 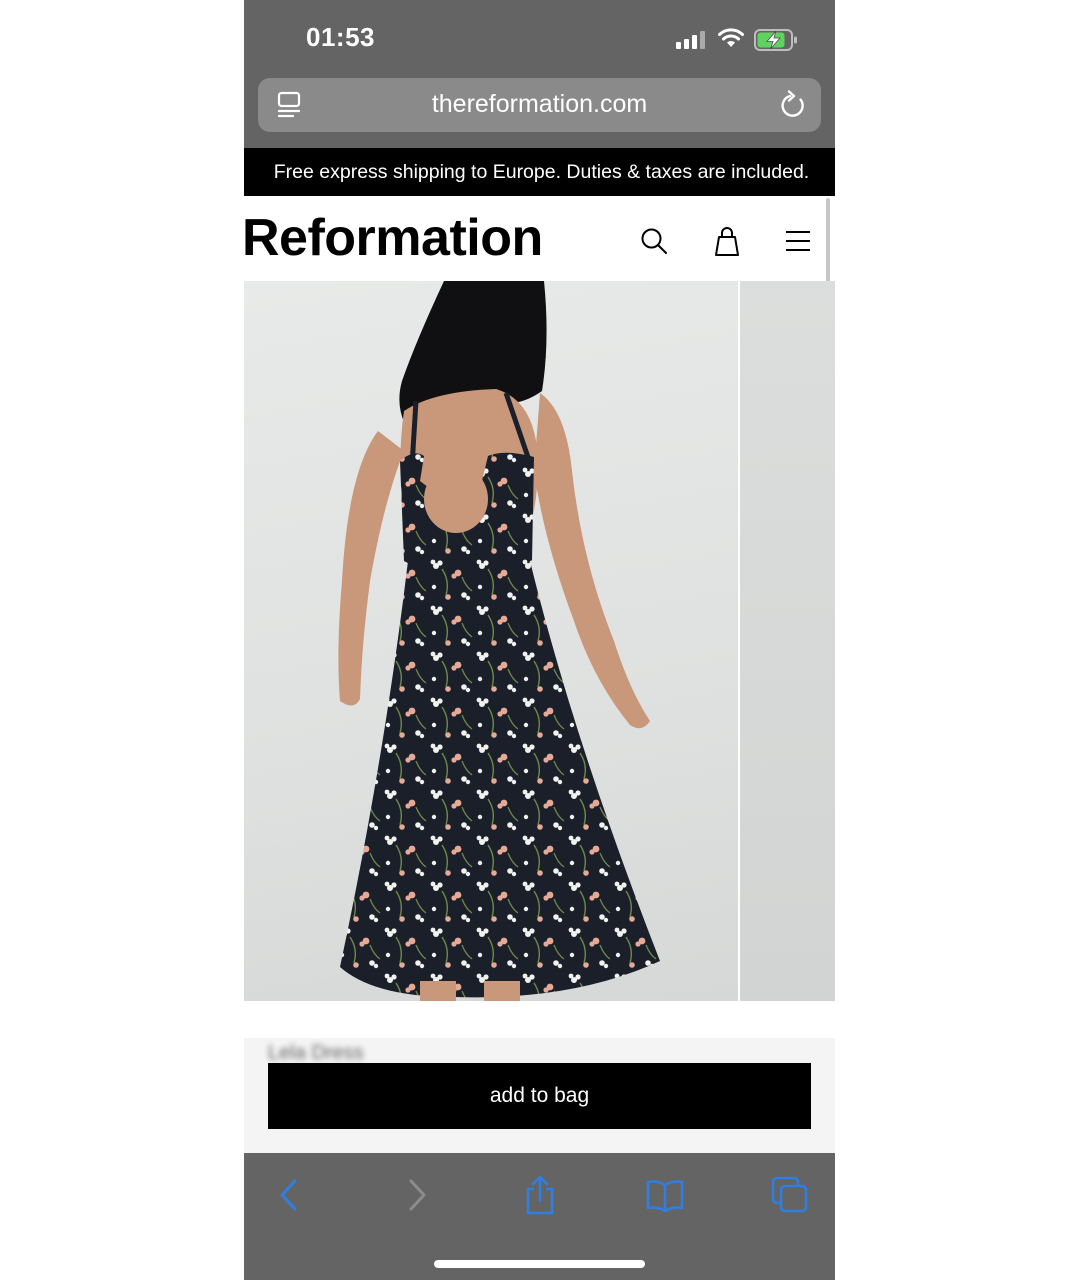 What do you see at coordinates (787, 641) in the screenshot?
I see `next-product-photo` at bounding box center [787, 641].